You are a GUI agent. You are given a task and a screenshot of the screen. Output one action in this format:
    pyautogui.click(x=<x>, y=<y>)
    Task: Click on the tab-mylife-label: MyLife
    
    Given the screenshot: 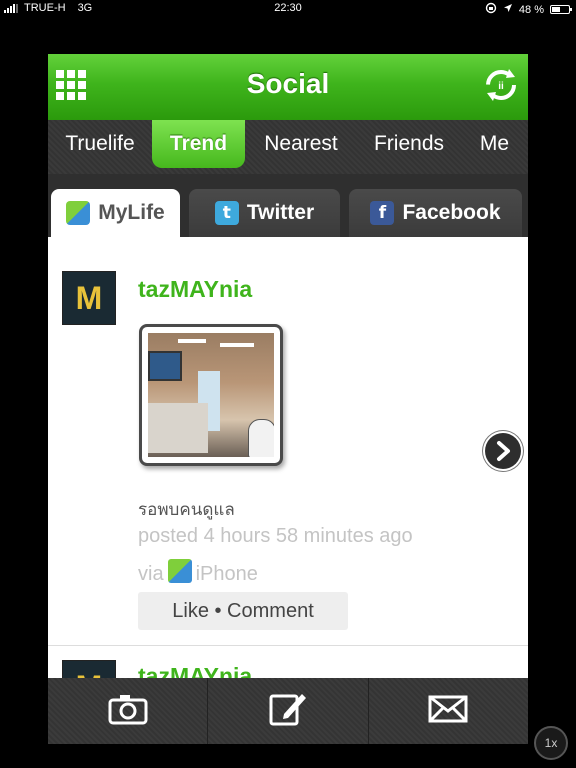 What is the action you would take?
    pyautogui.click(x=131, y=212)
    